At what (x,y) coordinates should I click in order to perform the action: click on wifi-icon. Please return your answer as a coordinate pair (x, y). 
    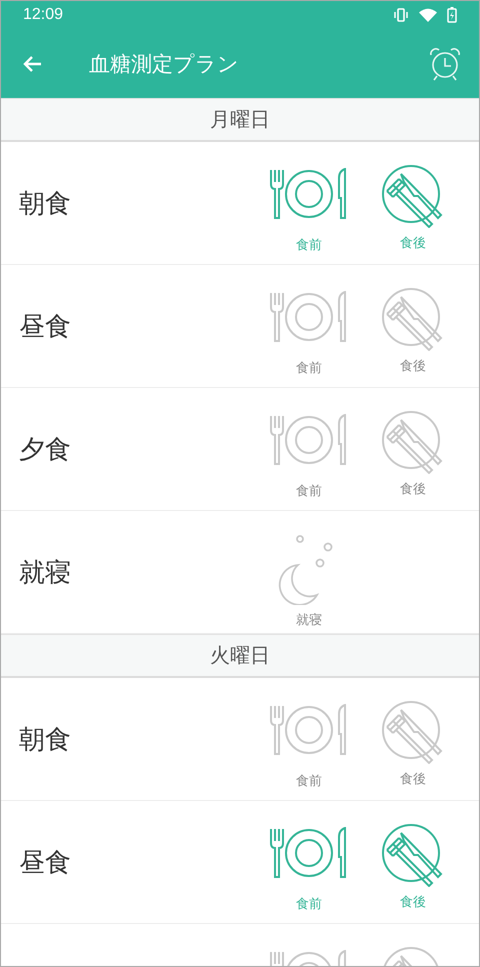
    Looking at the image, I should click on (428, 15).